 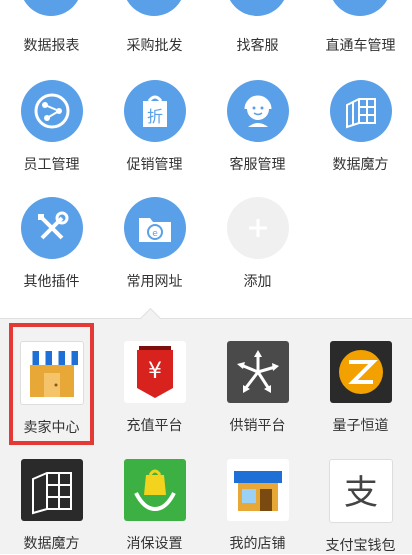 What do you see at coordinates (257, 372) in the screenshot?
I see `arrows-distribution-icon` at bounding box center [257, 372].